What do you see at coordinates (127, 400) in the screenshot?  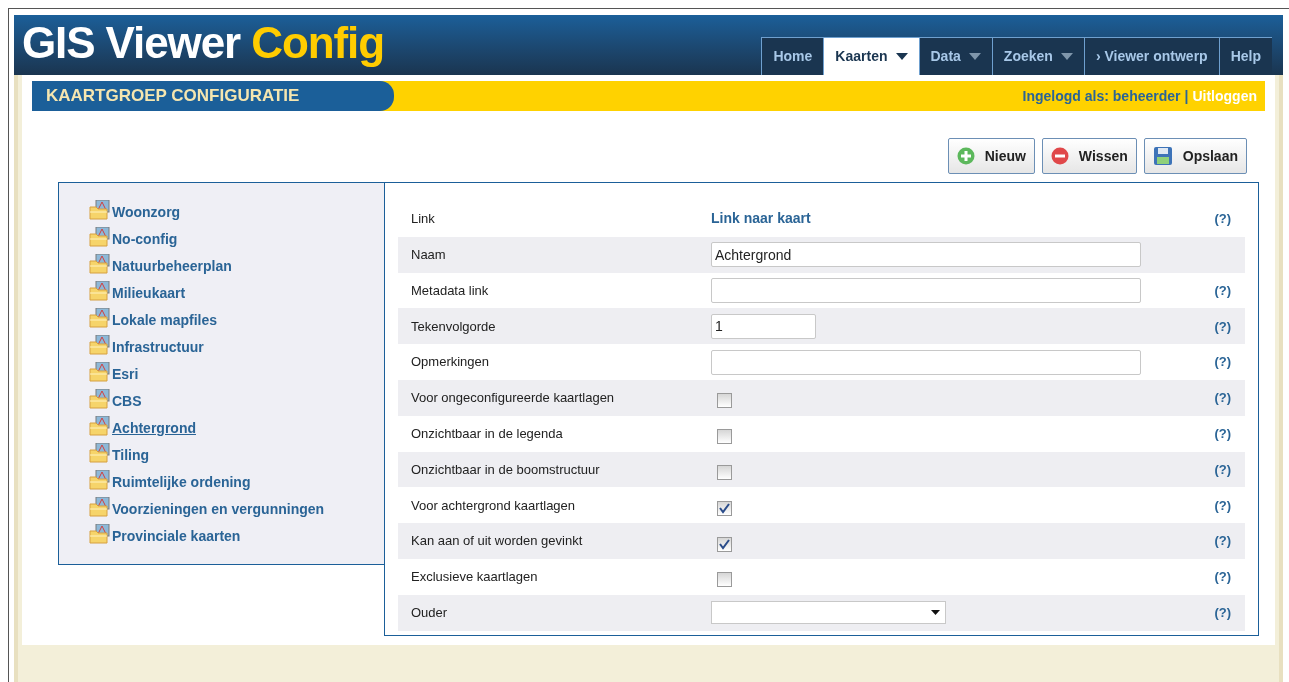 I see `tree-item: CBS` at bounding box center [127, 400].